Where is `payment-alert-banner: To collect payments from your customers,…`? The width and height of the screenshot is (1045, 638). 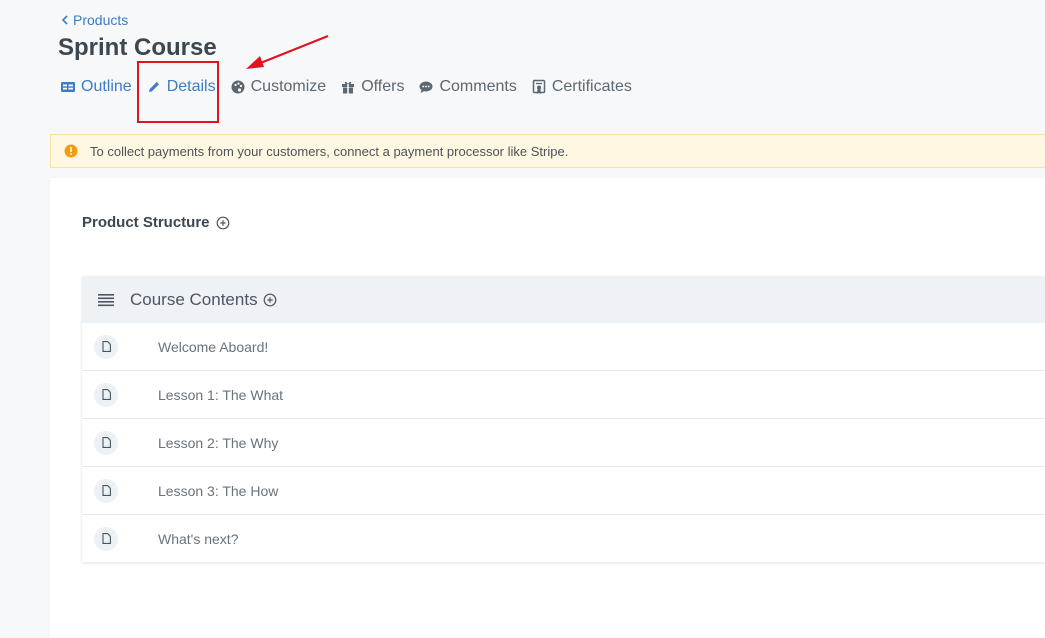
payment-alert-banner: To collect payments from your customers,… is located at coordinates (547, 151).